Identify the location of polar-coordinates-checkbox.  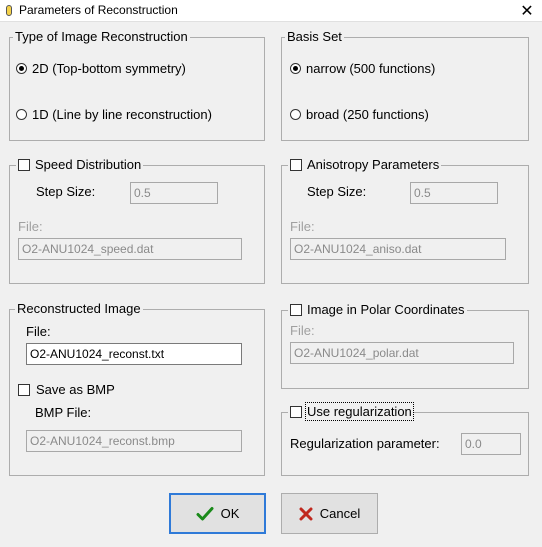
(296, 309).